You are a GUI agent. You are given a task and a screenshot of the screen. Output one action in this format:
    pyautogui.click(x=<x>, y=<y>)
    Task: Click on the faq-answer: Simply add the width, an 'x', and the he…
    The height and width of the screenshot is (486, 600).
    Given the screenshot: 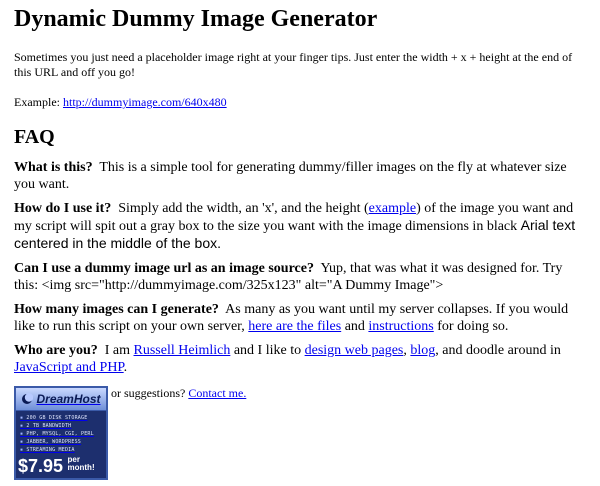 What is the action you would take?
    pyautogui.click(x=243, y=208)
    